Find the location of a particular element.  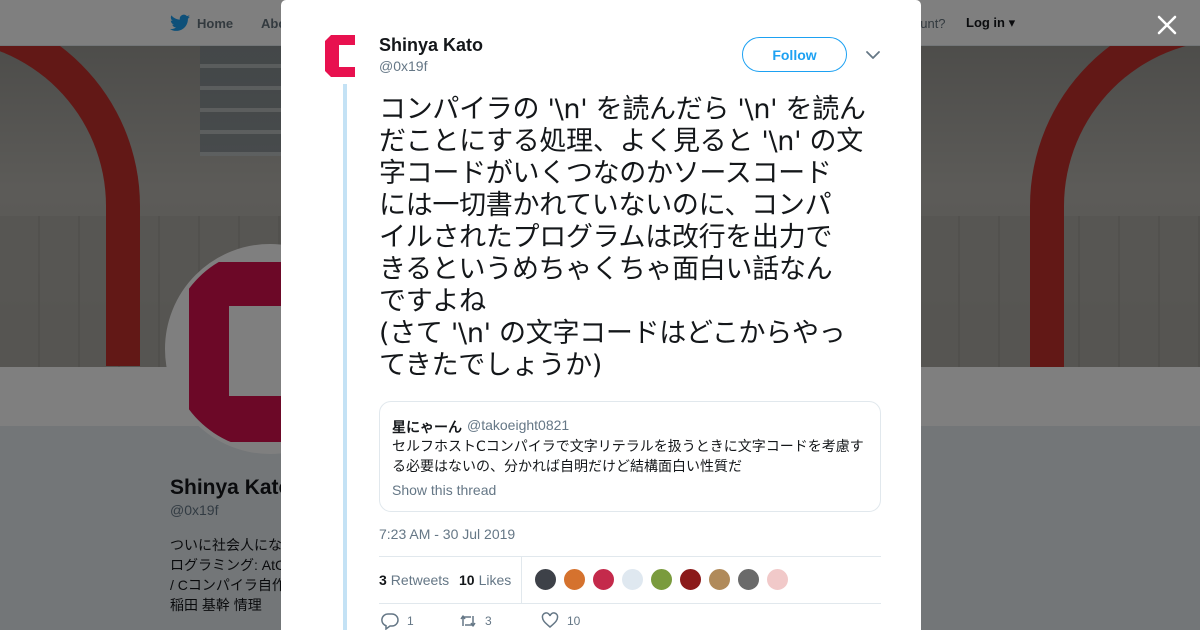

author-handle: @0x19f is located at coordinates (403, 66).